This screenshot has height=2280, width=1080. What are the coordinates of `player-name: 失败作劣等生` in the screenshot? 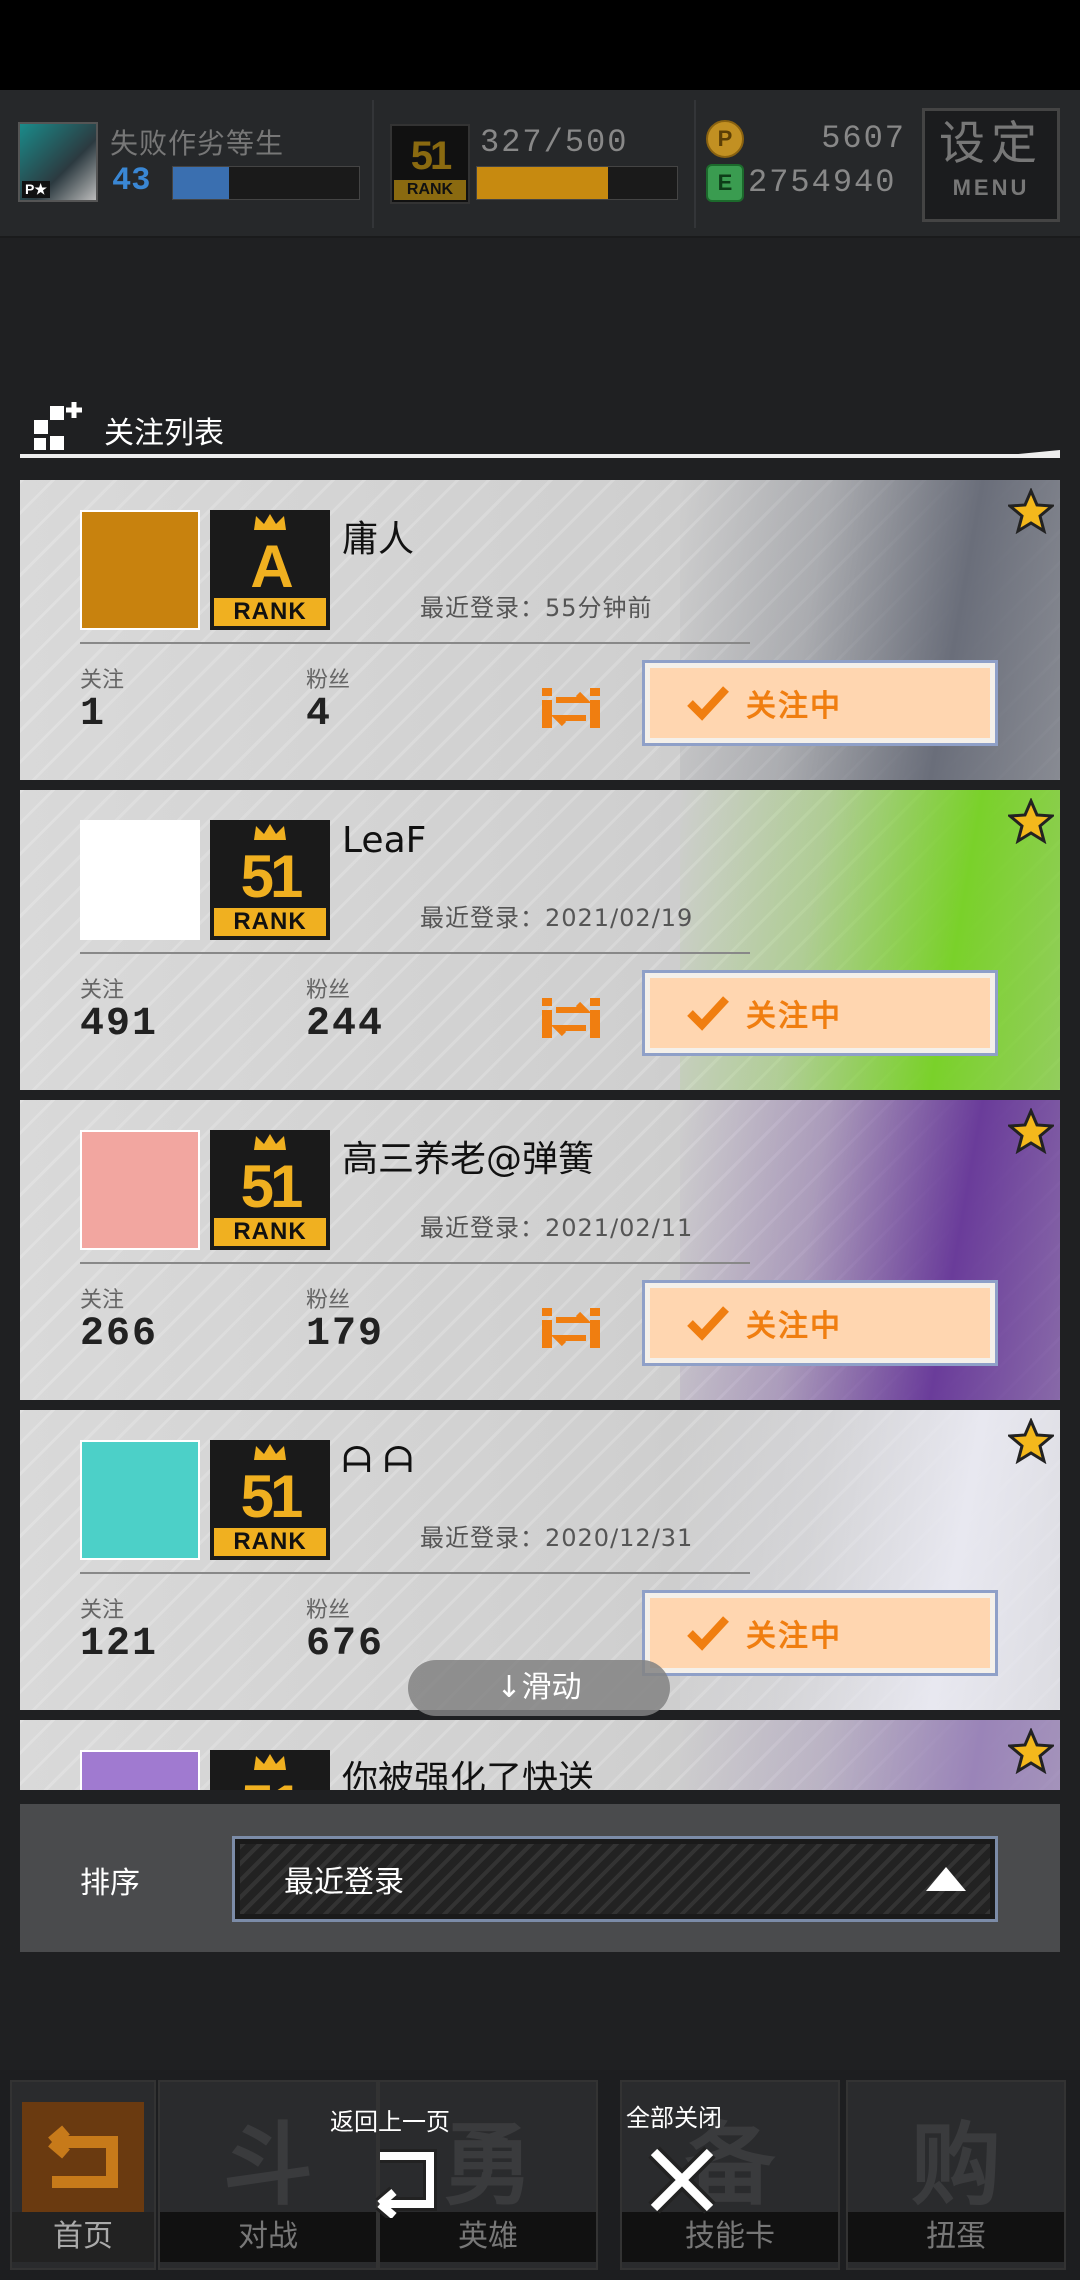 It's located at (197, 143).